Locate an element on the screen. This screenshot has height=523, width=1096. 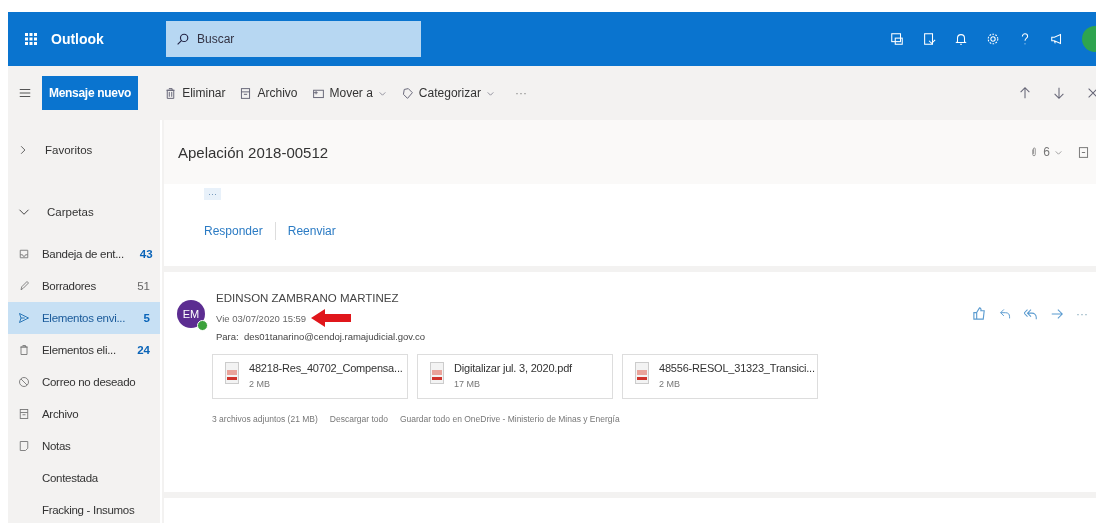
more-button: ··· is located at coordinates (520, 93).